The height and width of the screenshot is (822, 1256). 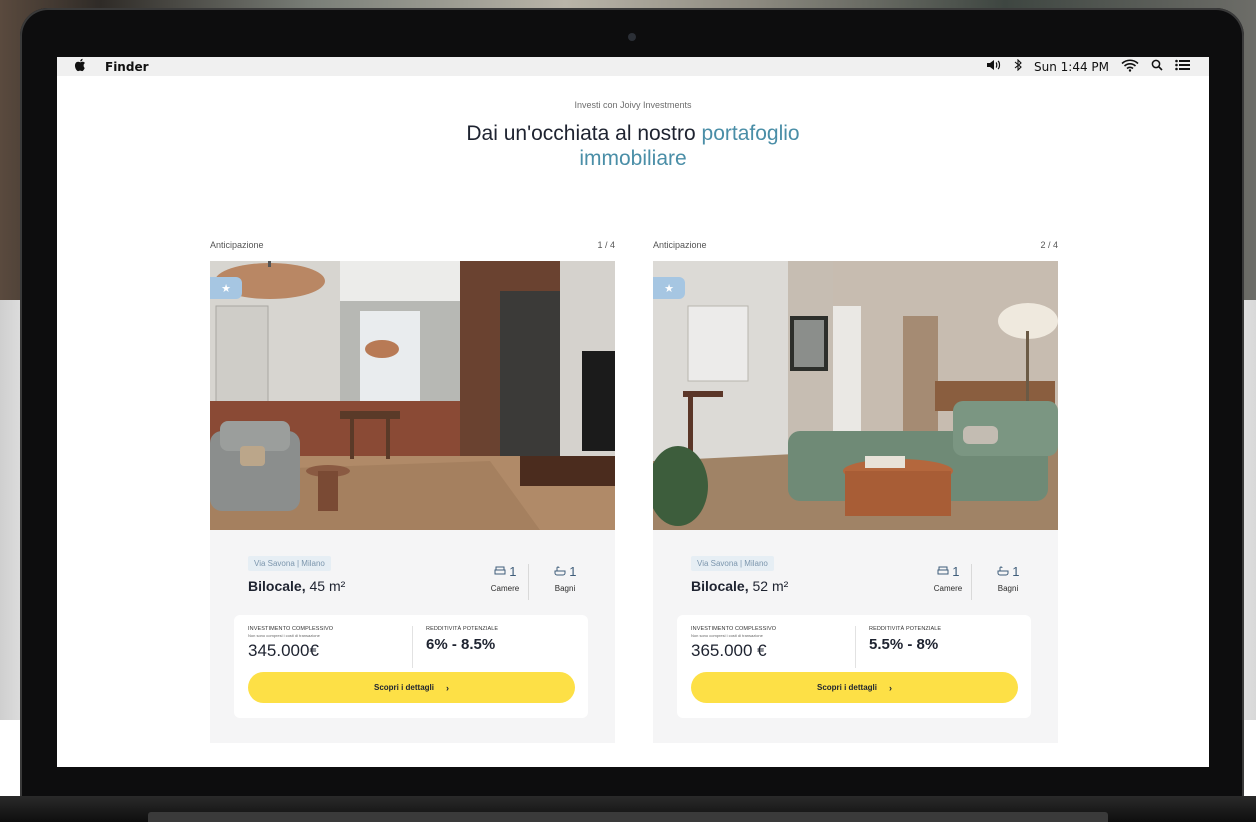 I want to click on property-title: Bilocale, 45 m², so click(x=296, y=586).